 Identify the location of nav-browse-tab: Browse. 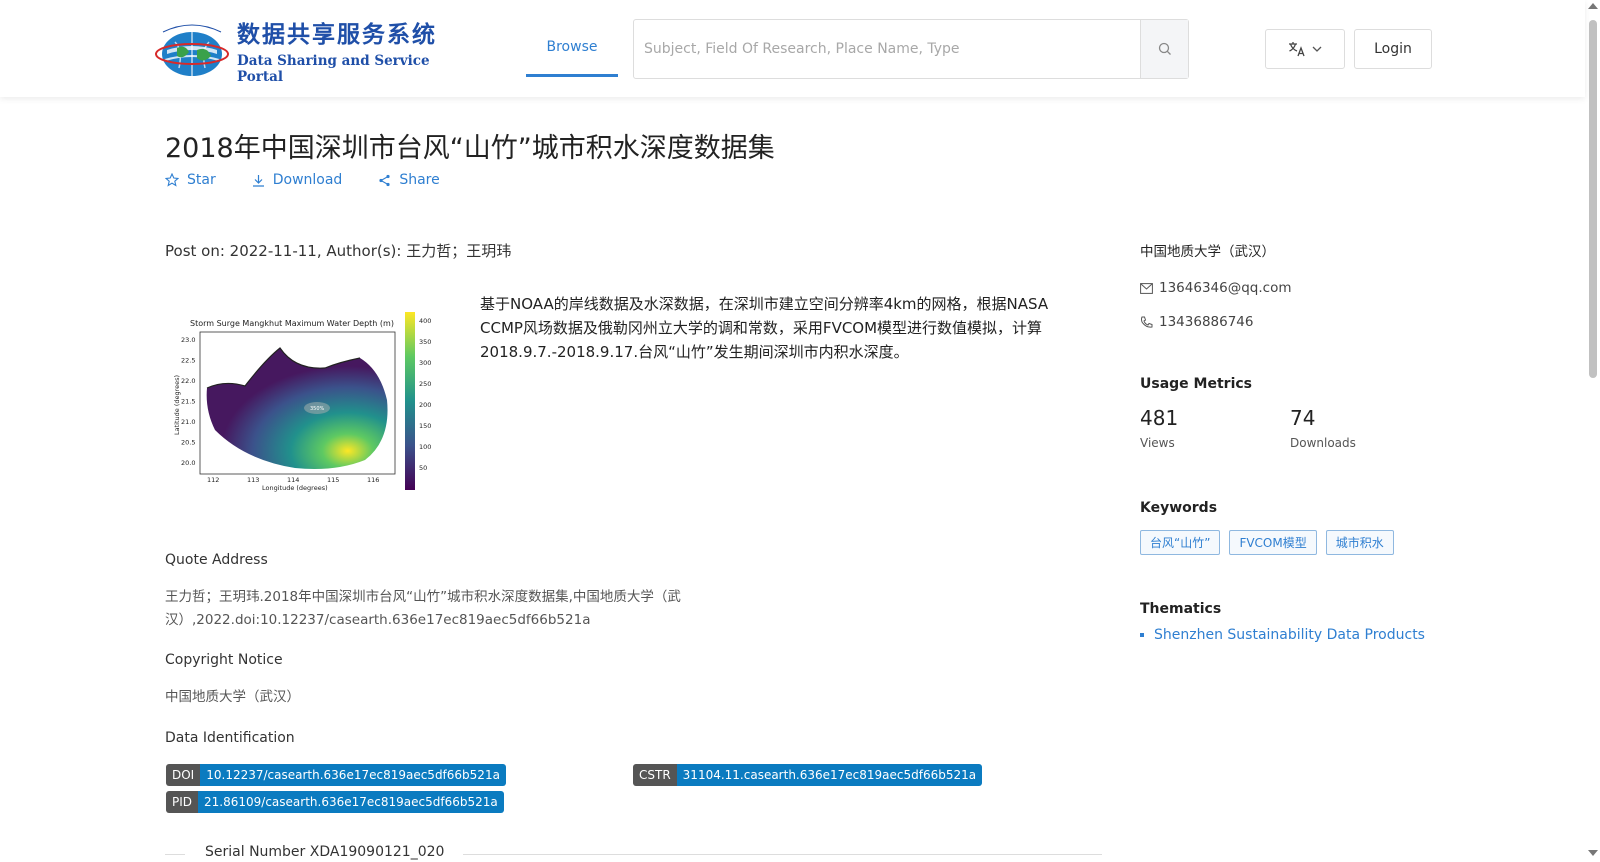
(572, 48).